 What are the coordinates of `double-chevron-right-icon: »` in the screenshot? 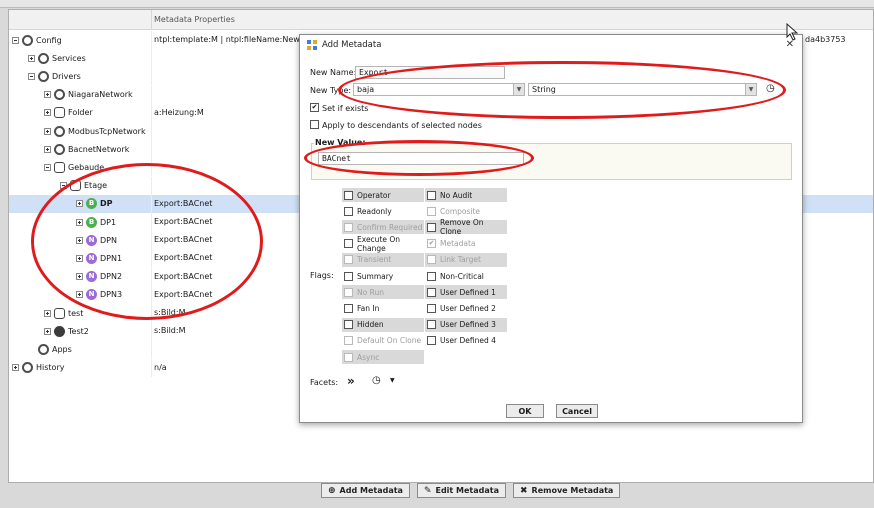 It's located at (351, 381).